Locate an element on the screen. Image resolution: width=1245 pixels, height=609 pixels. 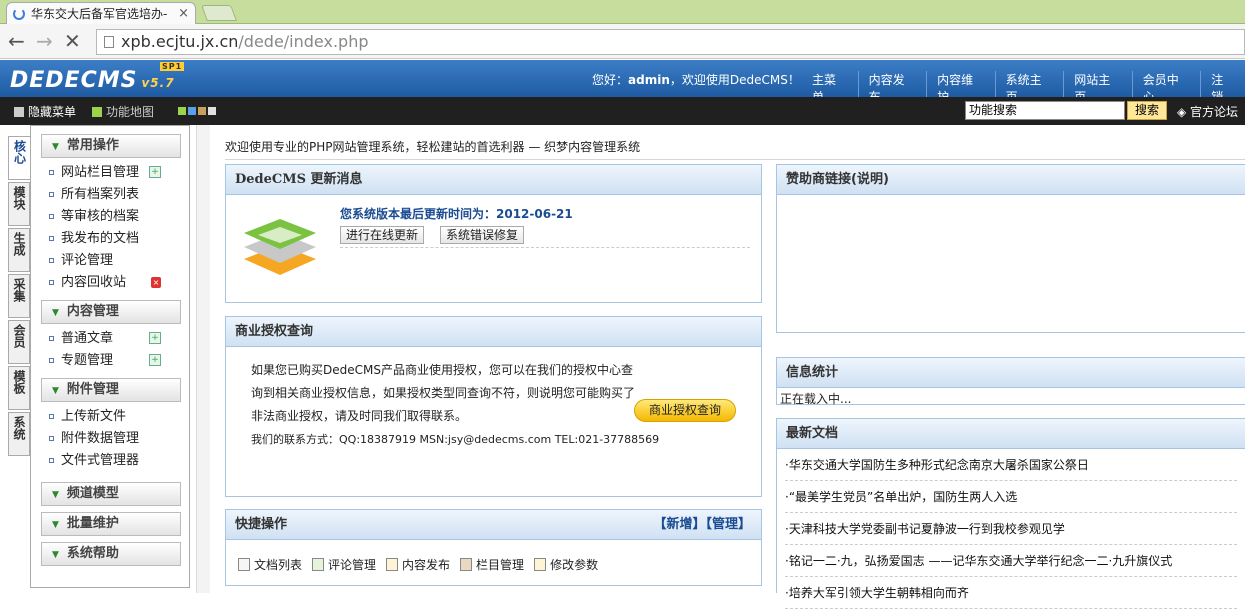
menu-item-file-manager: 文件式管理器 is located at coordinates (110, 461).